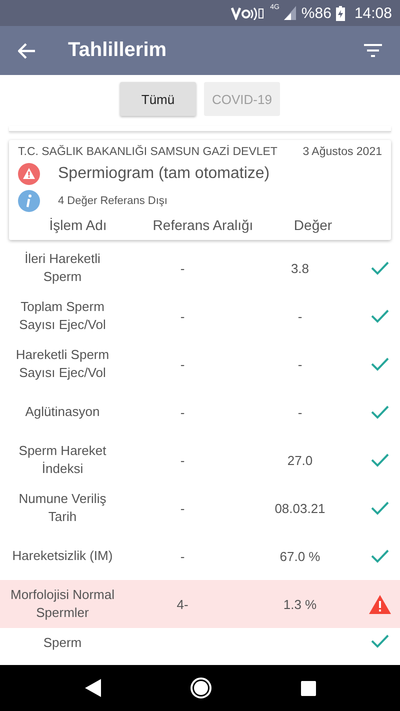 This screenshot has width=400, height=711. What do you see at coordinates (118, 50) in the screenshot?
I see `screen-title: Tahlillerim` at bounding box center [118, 50].